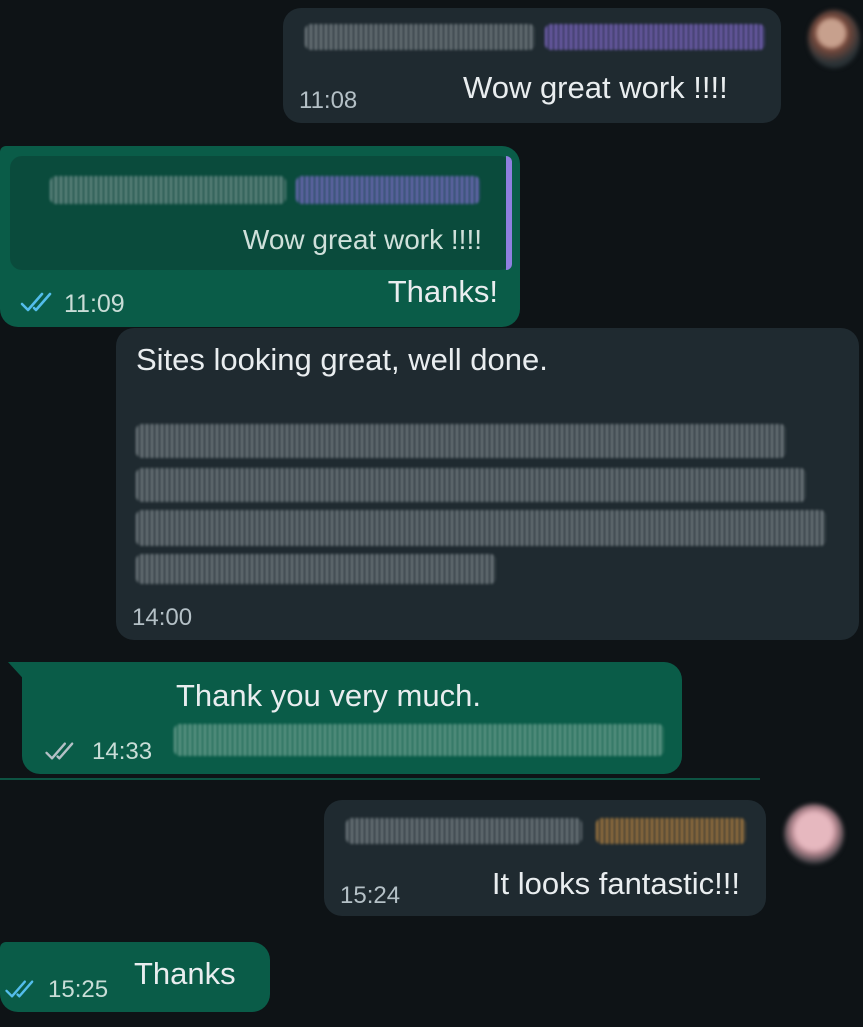 This screenshot has width=863, height=1027. What do you see at coordinates (122, 751) in the screenshot?
I see `message-time: 14:33` at bounding box center [122, 751].